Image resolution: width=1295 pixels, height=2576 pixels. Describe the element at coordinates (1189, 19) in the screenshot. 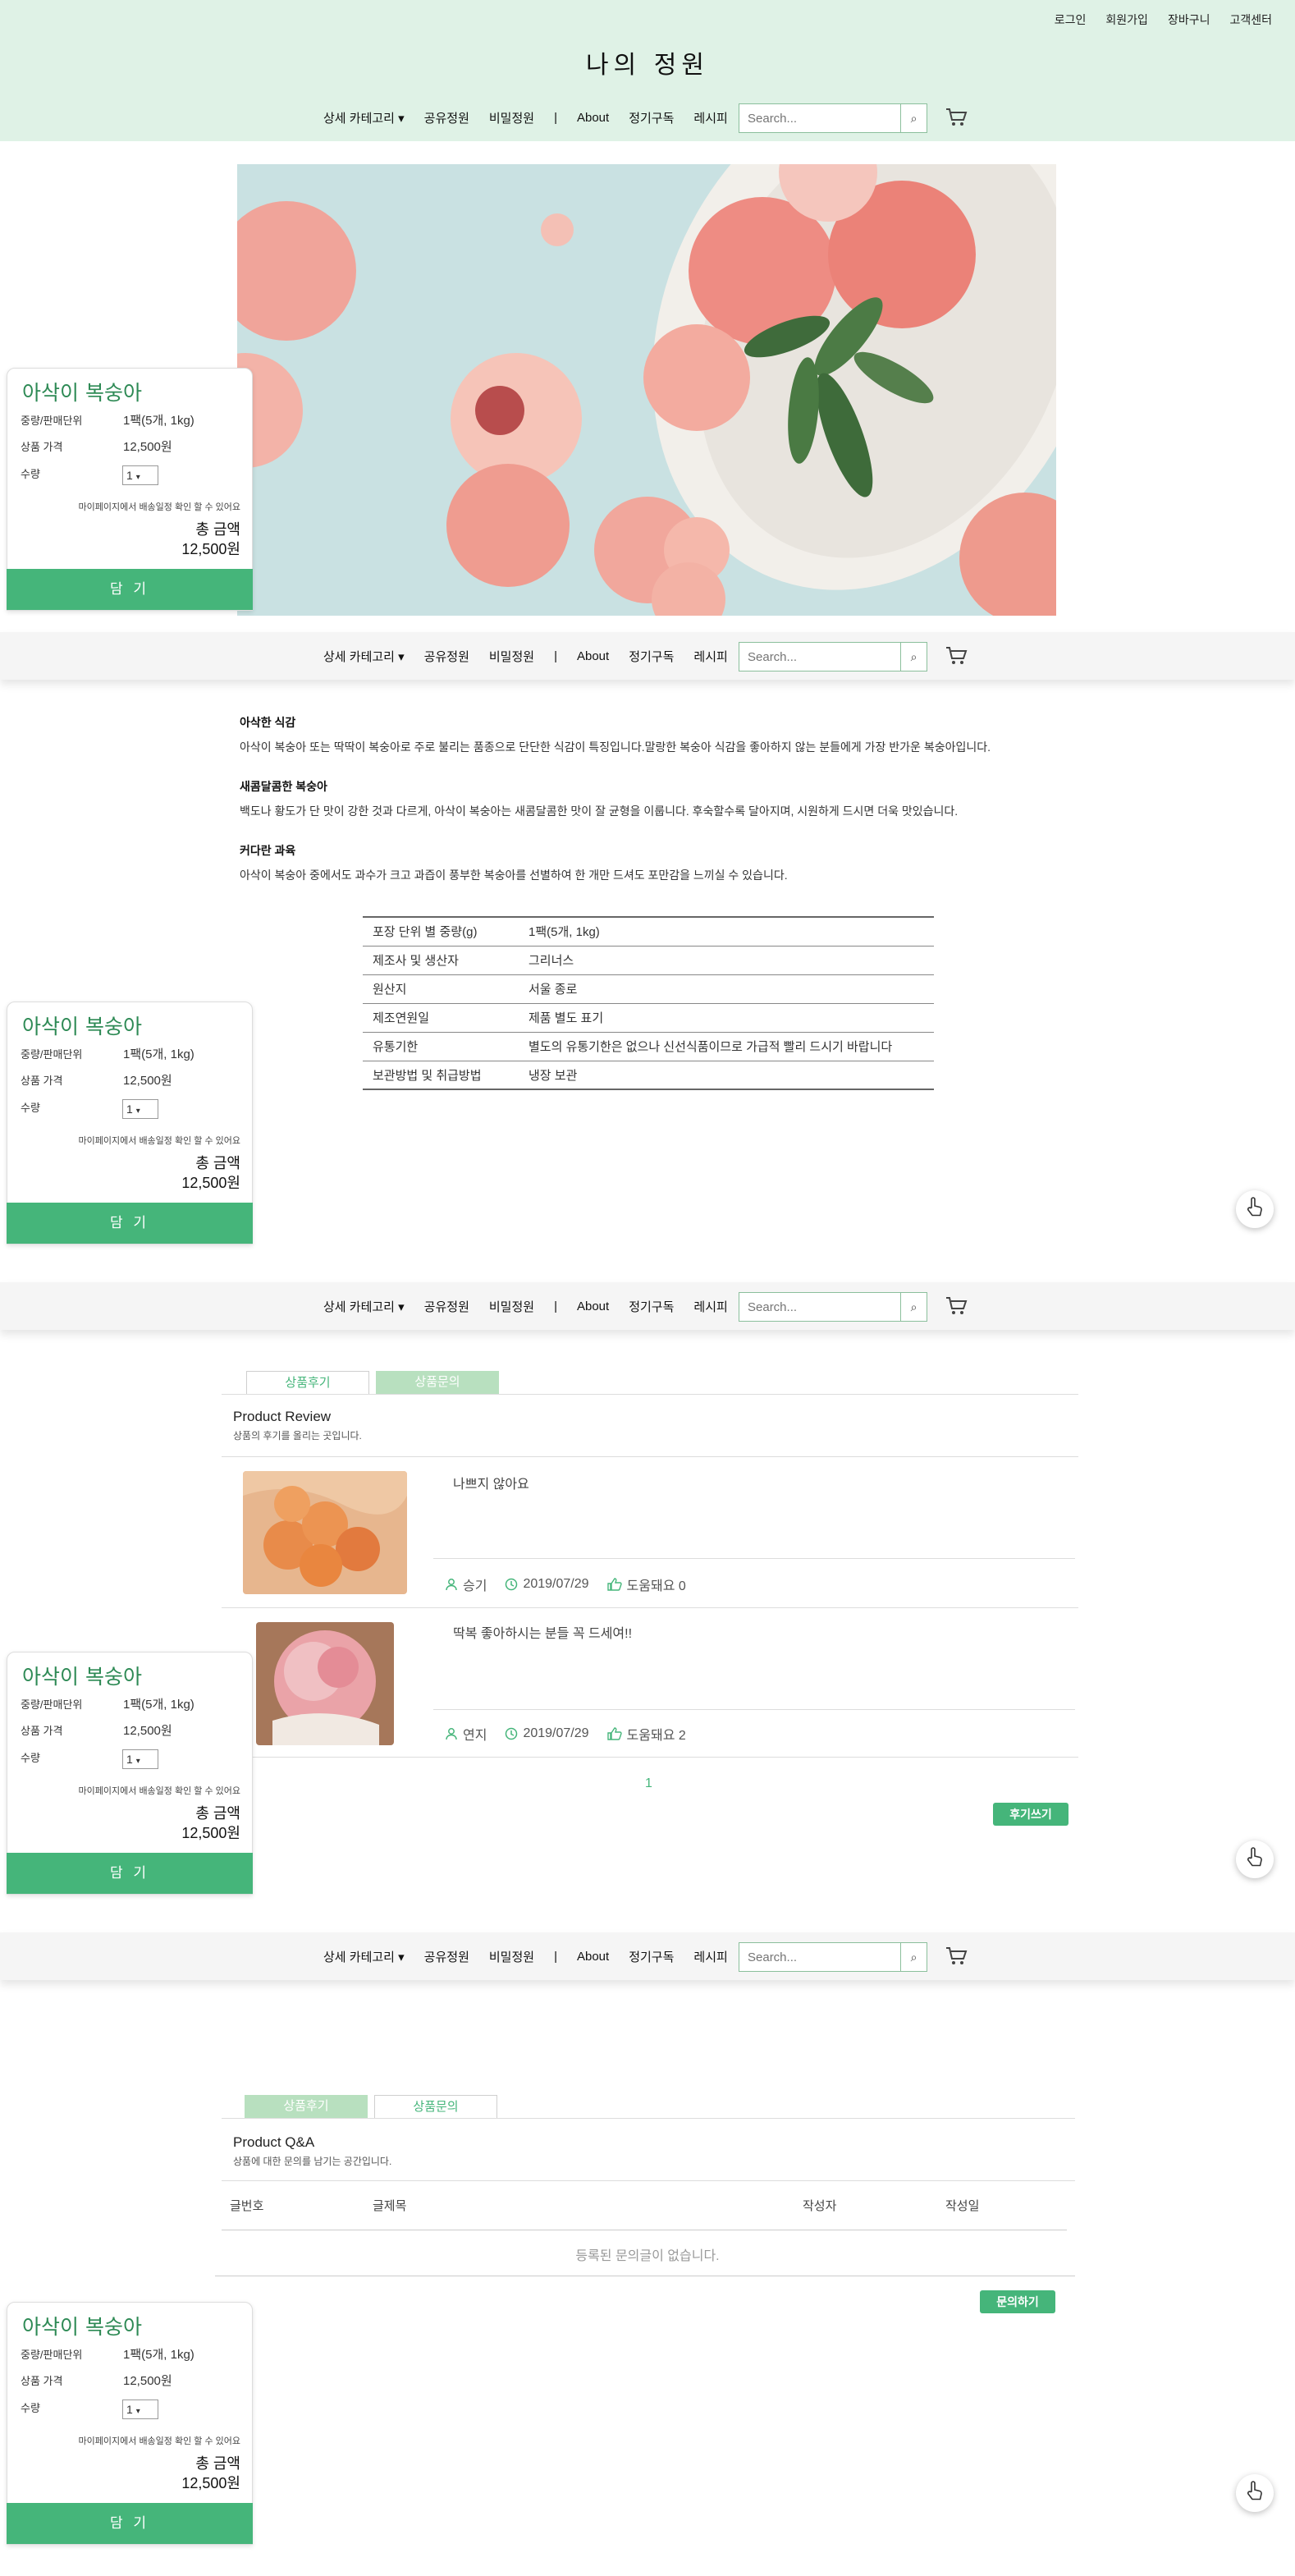

I see `cart-link: 장바구니` at that location.